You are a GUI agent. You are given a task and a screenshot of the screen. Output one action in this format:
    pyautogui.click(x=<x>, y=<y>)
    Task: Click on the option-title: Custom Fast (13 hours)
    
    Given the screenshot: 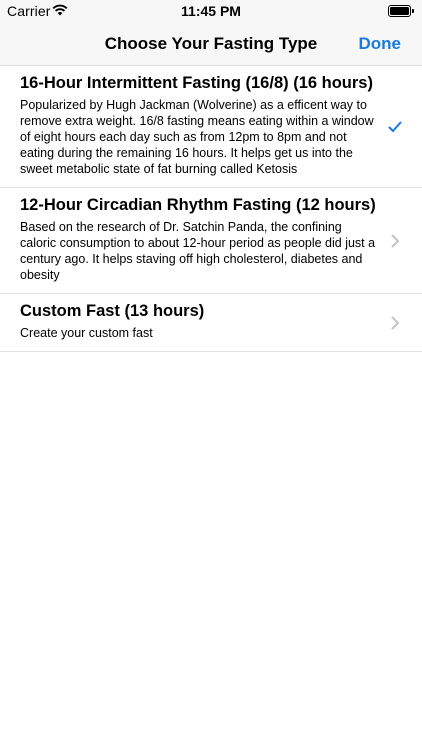 What is the action you would take?
    pyautogui.click(x=112, y=311)
    